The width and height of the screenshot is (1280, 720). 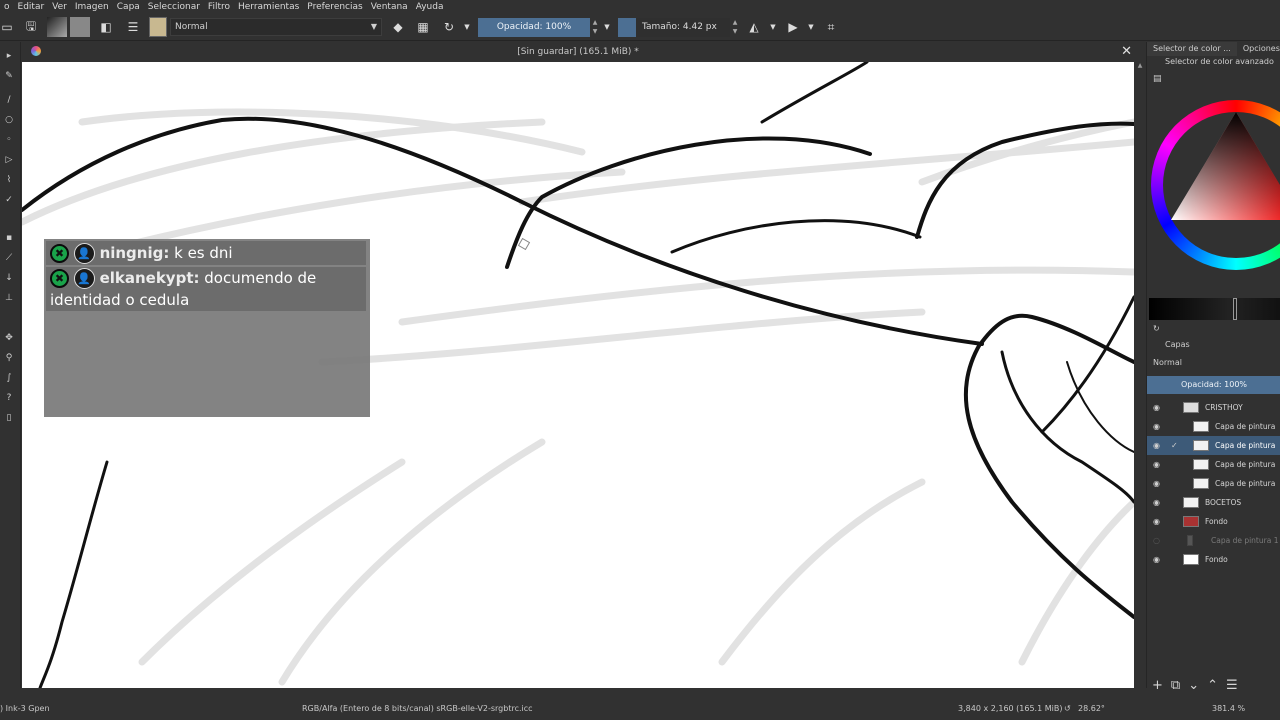 I want to click on size-stepper: ▲ ▼, so click(x=735, y=27).